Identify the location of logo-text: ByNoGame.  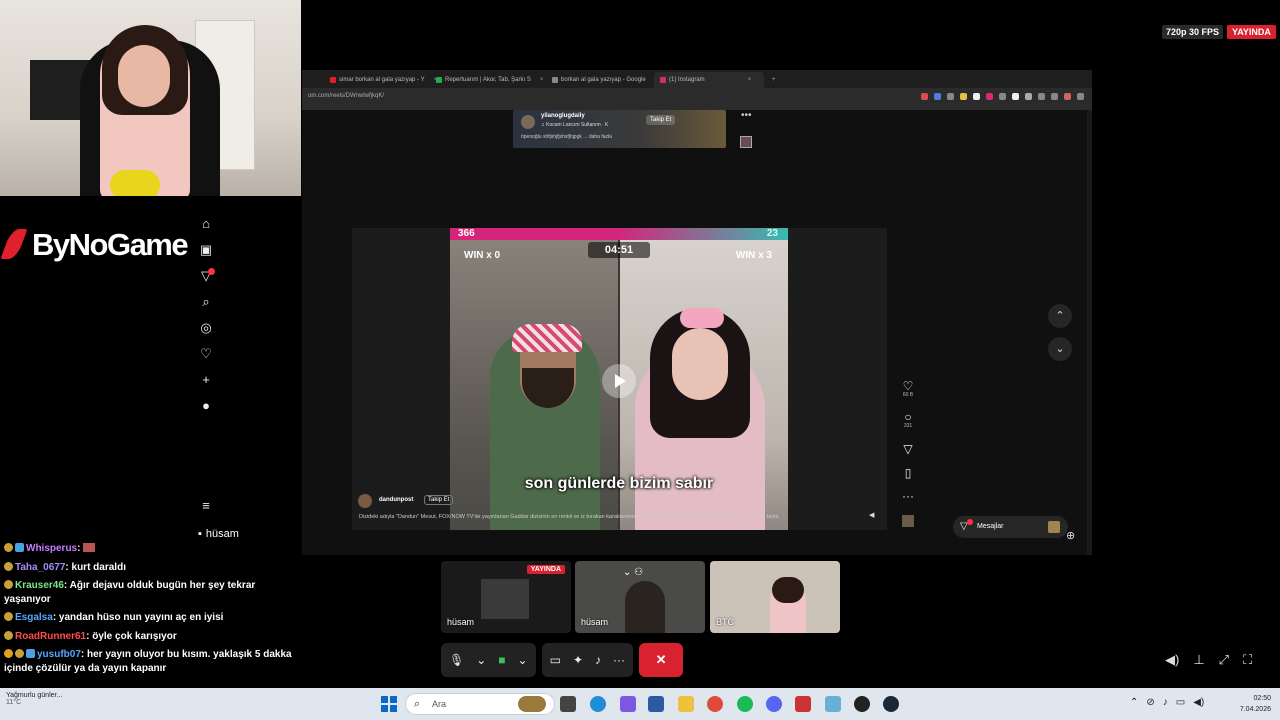
(110, 244).